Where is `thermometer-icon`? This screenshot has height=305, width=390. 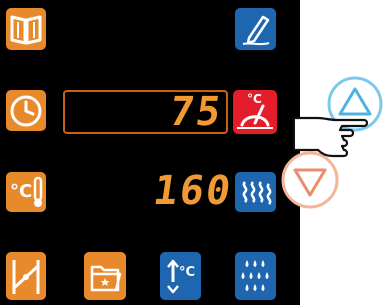
thermometer-icon is located at coordinates (38, 191).